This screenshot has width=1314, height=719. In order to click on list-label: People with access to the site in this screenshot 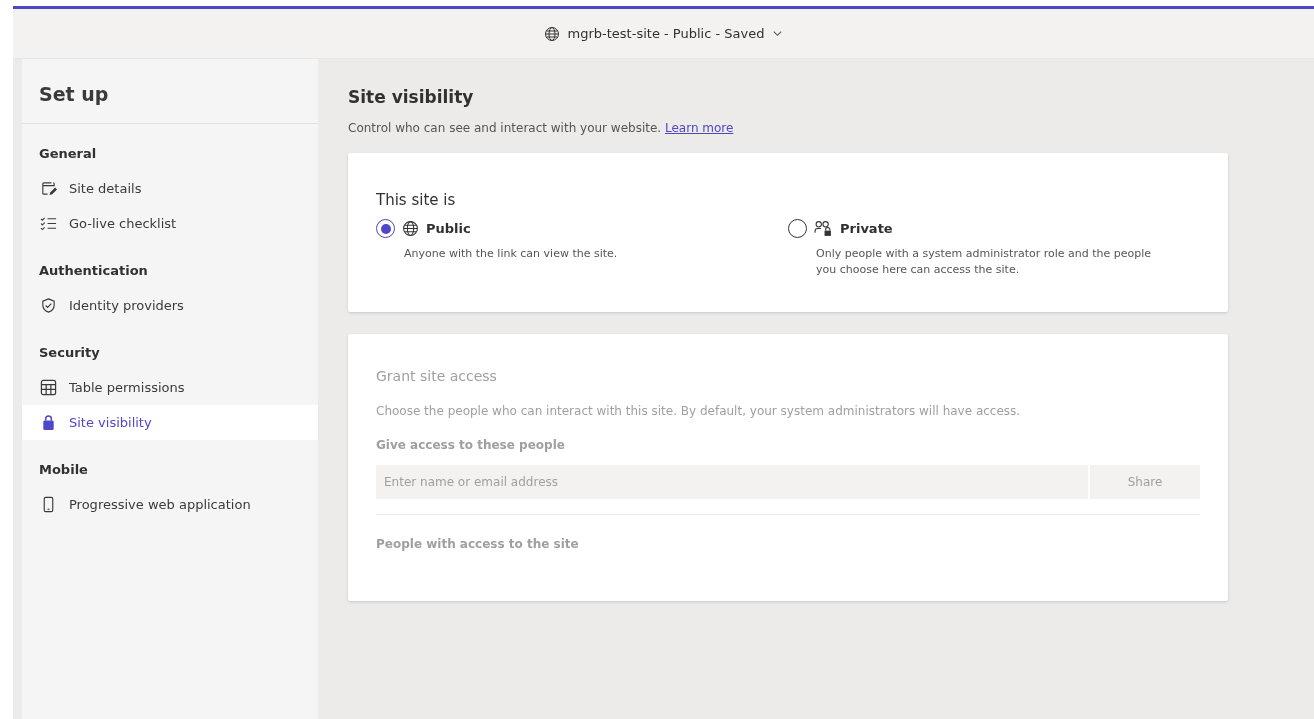, I will do `click(478, 544)`.